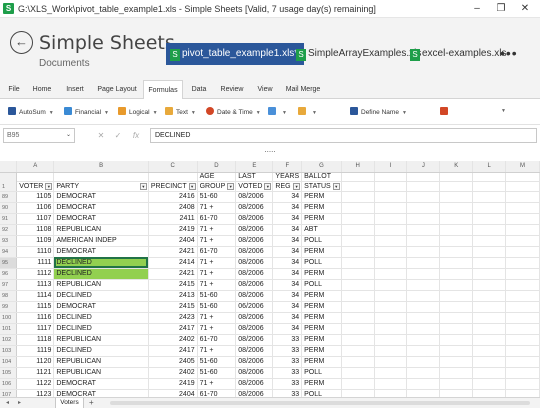  Describe the element at coordinates (254, 177) in the screenshot. I see `header-cell: LAST` at that location.